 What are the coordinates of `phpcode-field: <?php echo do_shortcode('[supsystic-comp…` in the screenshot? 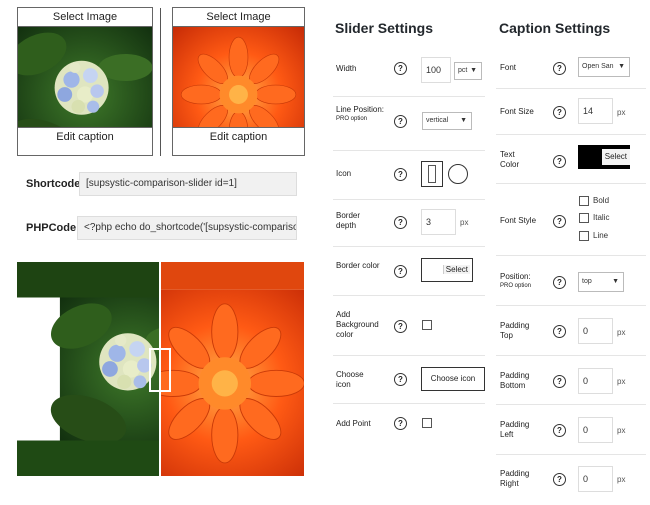 It's located at (187, 228).